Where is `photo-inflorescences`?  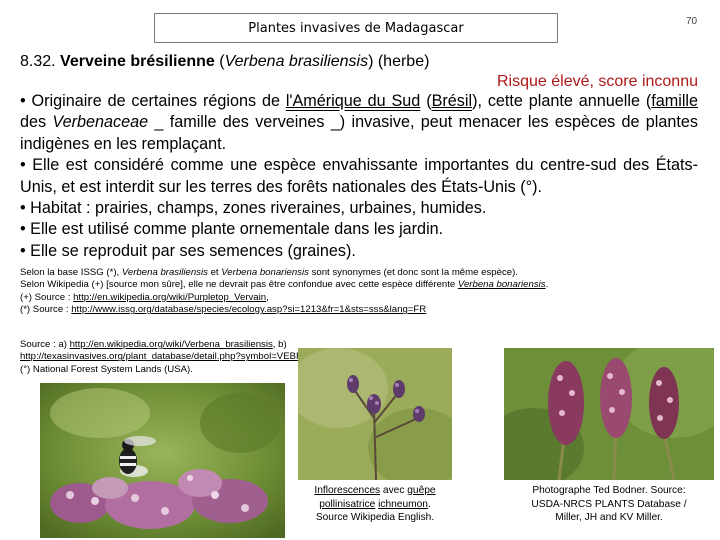
photo-inflorescences is located at coordinates (375, 414).